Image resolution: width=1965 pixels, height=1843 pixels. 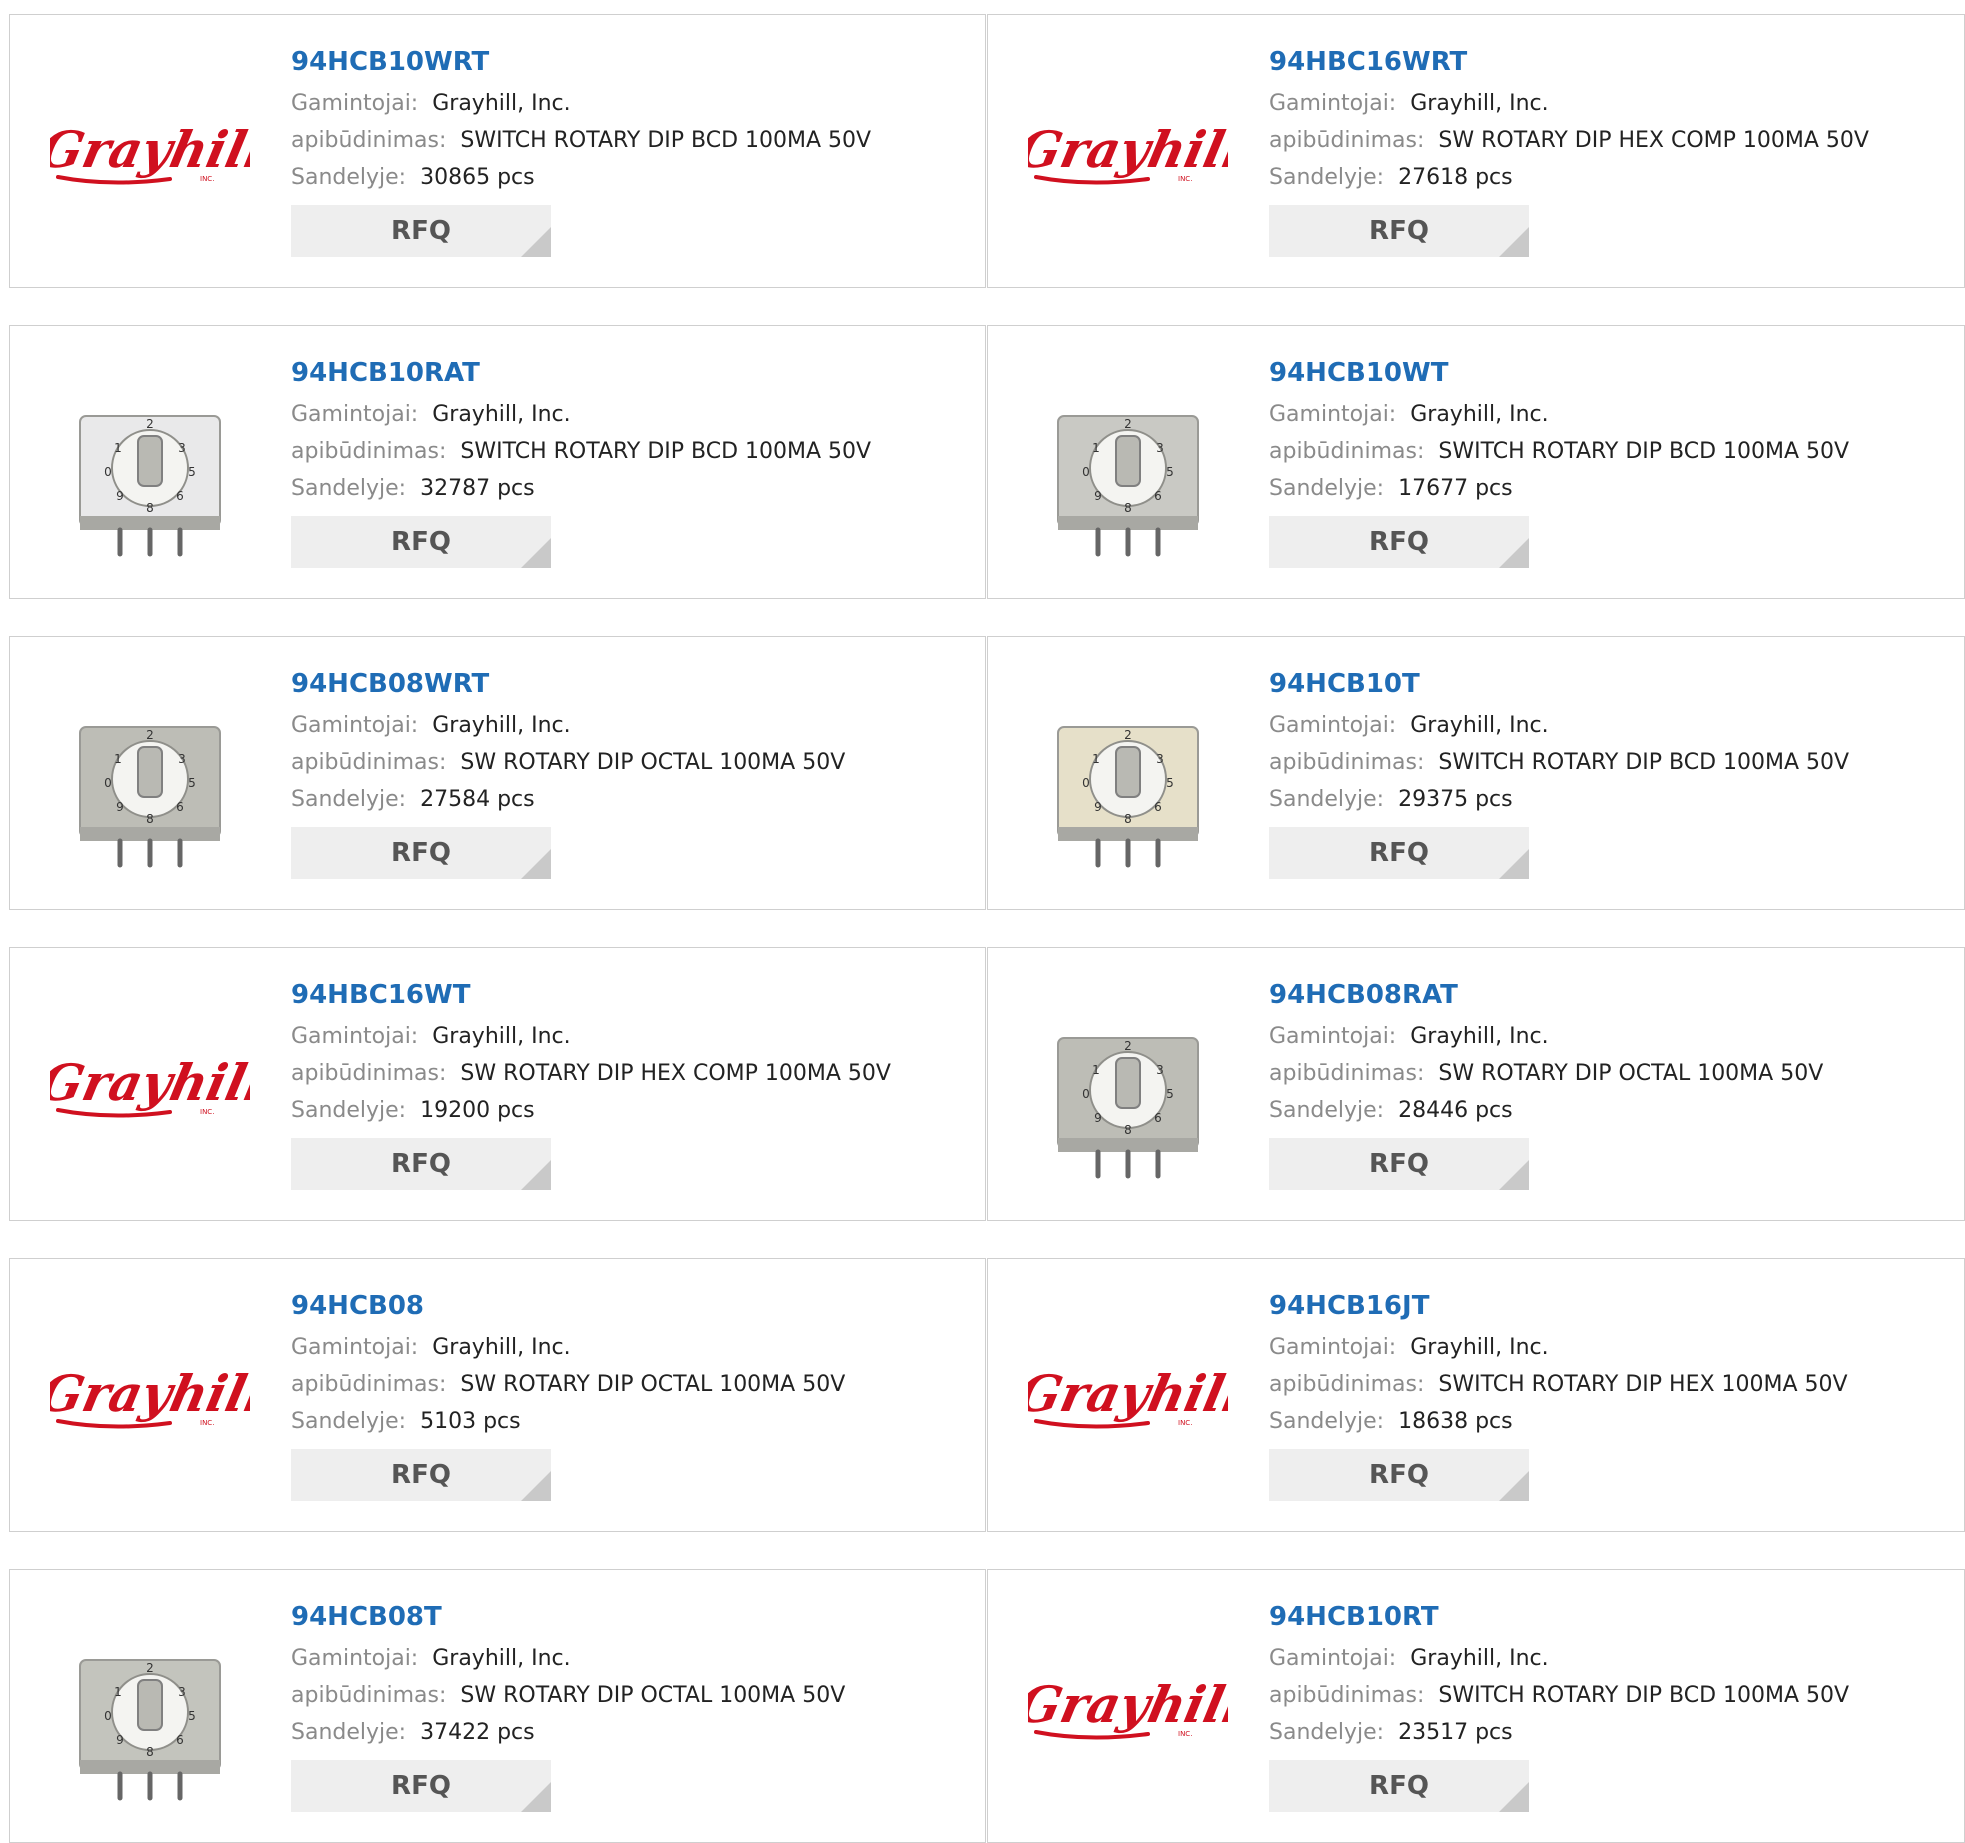 What do you see at coordinates (477, 799) in the screenshot?
I see `stock-value: 27584 pcs` at bounding box center [477, 799].